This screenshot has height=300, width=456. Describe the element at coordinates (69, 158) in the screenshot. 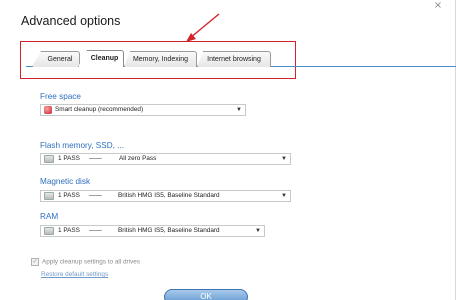

I see `flash-passes: 1 PASS` at that location.